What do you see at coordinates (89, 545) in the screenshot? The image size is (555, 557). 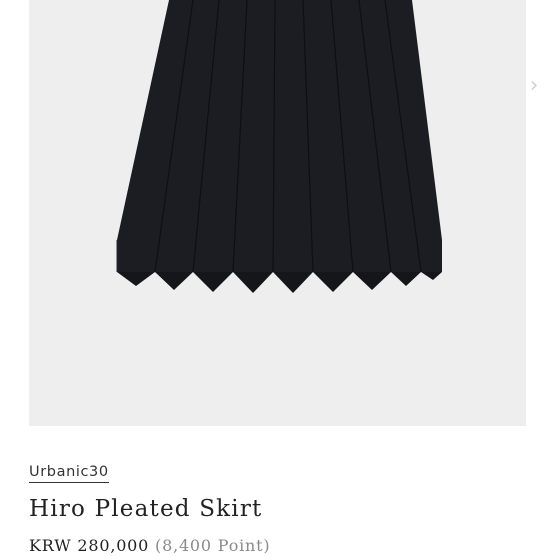 I see `product-price: KRW 280,000` at bounding box center [89, 545].